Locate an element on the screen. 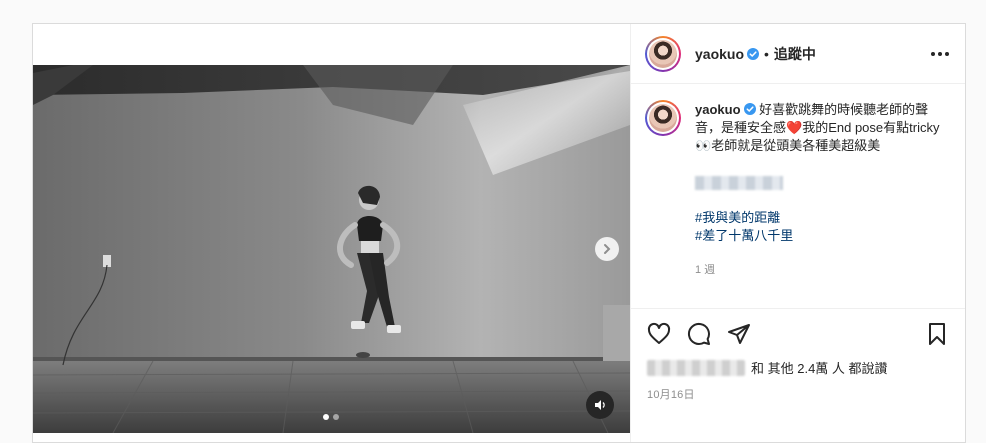  username-link: yaokuo is located at coordinates (719, 54).